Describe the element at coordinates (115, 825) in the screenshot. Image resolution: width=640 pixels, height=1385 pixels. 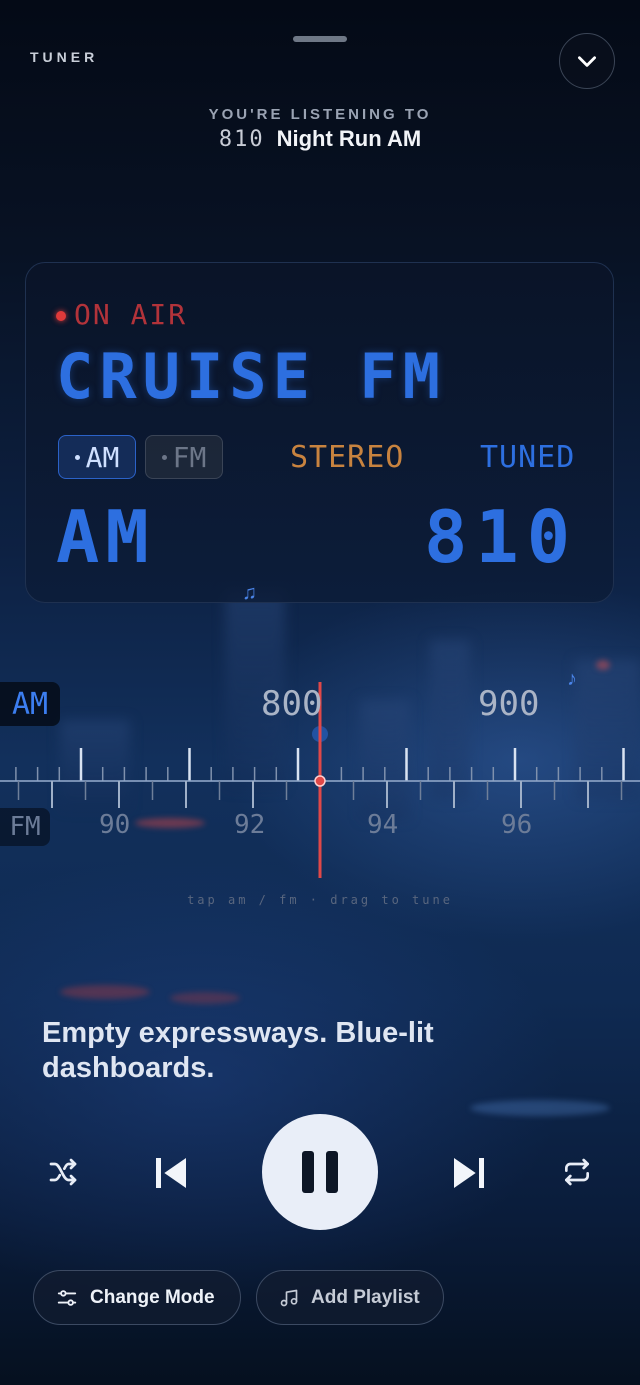
I see `dial-fm-mark: 90` at that location.